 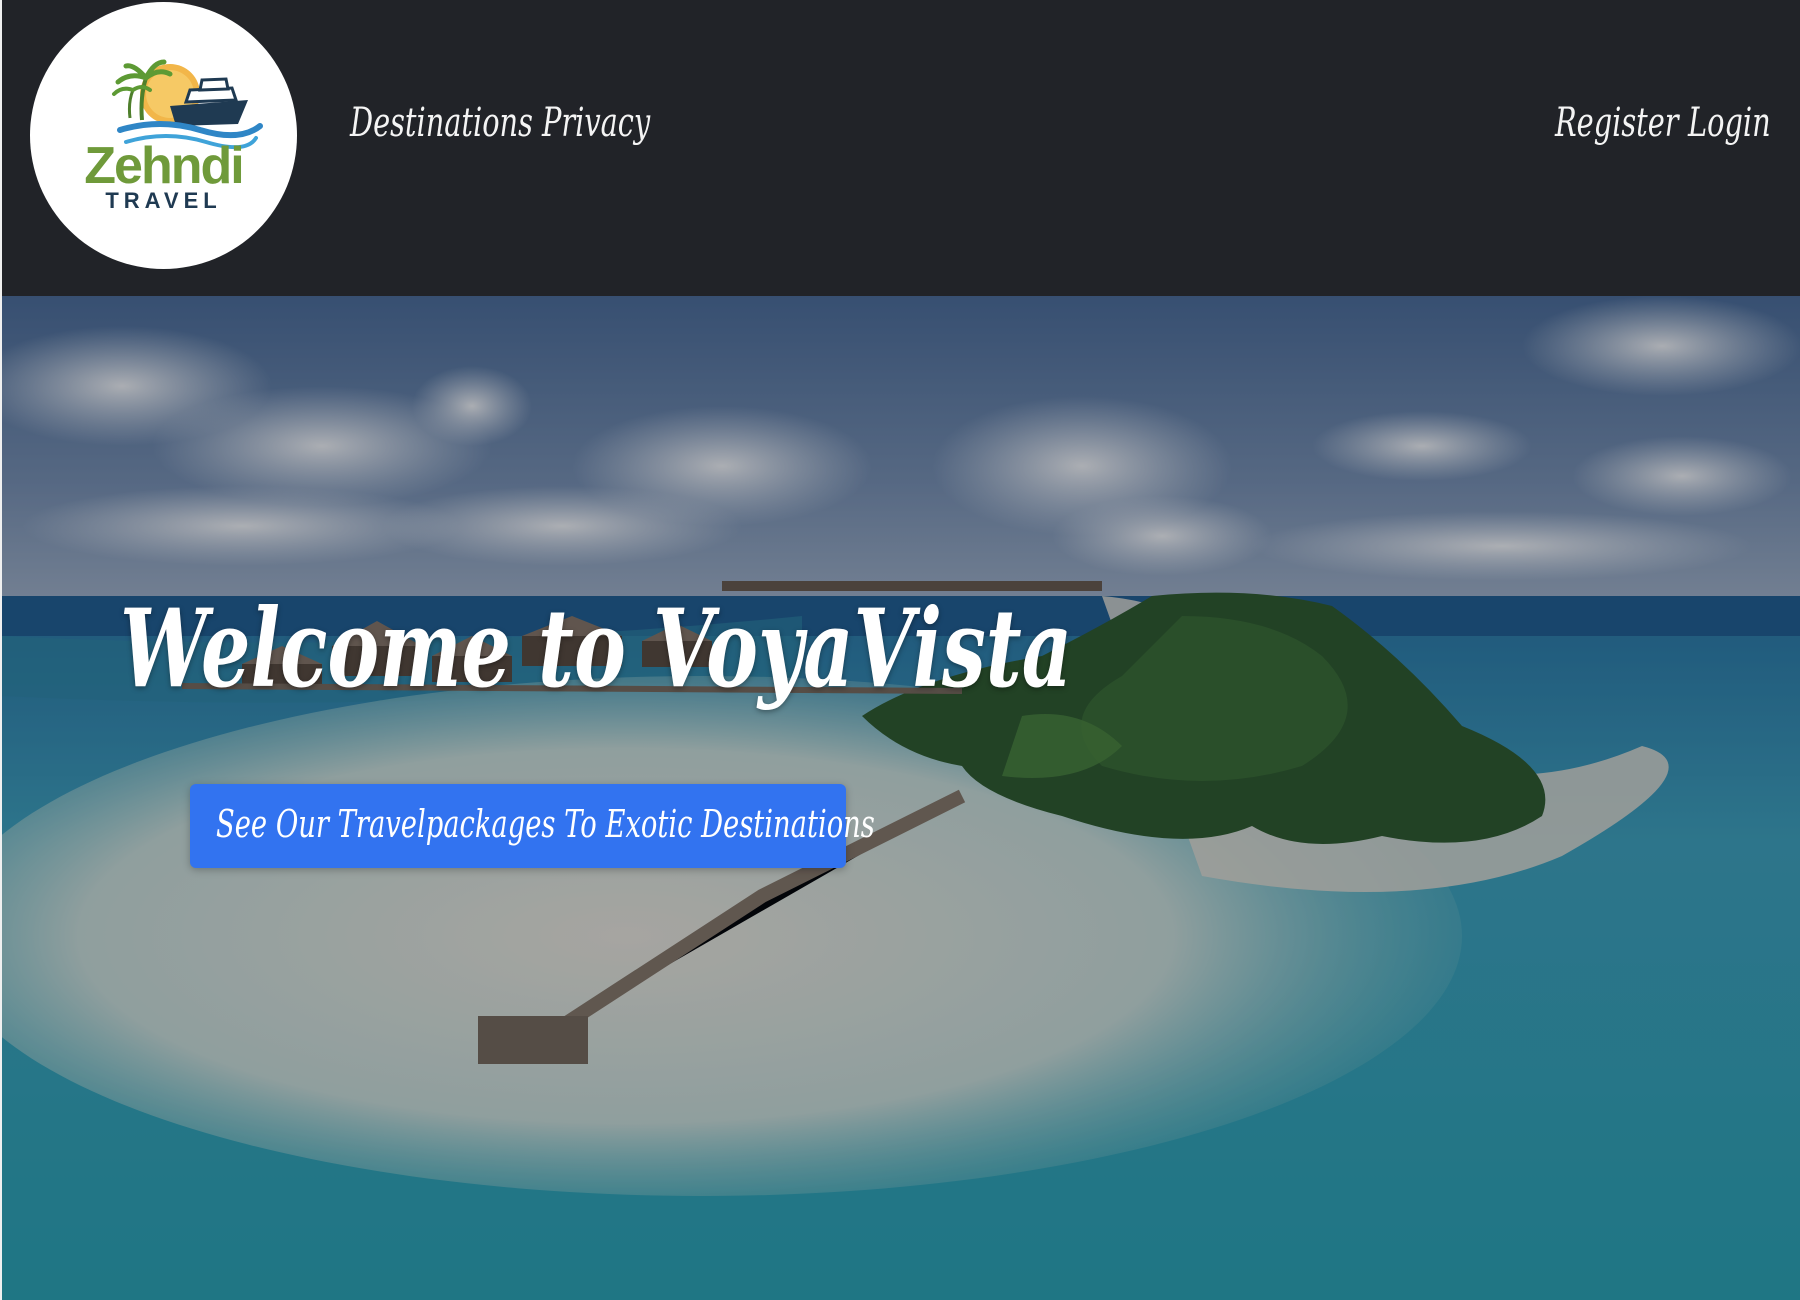 I want to click on logo-tagline-text: TRAVEL, so click(x=163, y=200).